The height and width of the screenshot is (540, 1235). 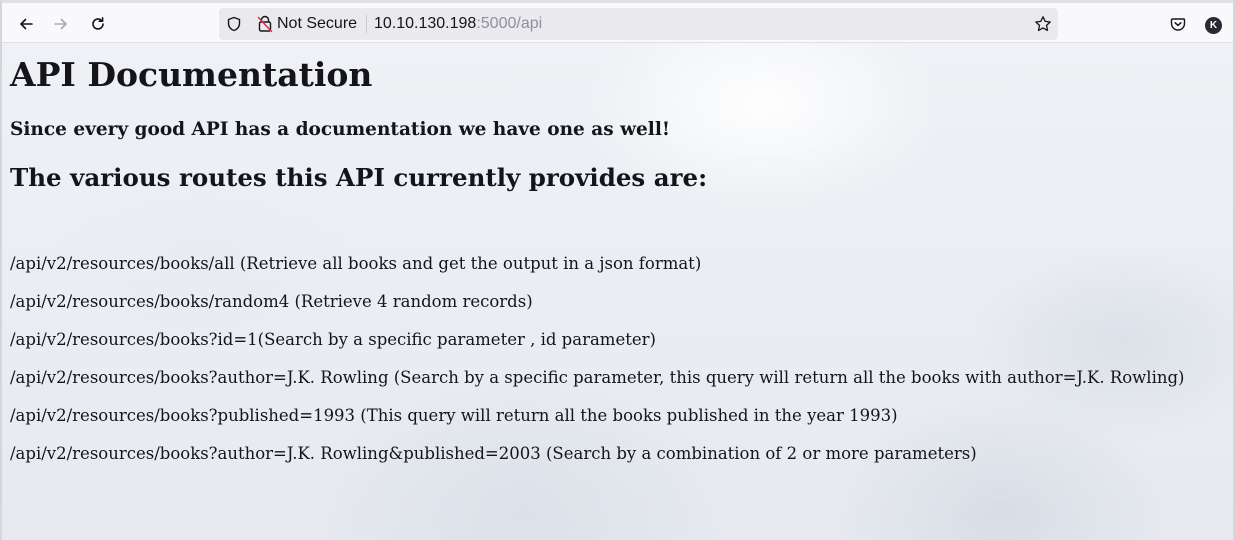 I want to click on shield-icon, so click(x=234, y=24).